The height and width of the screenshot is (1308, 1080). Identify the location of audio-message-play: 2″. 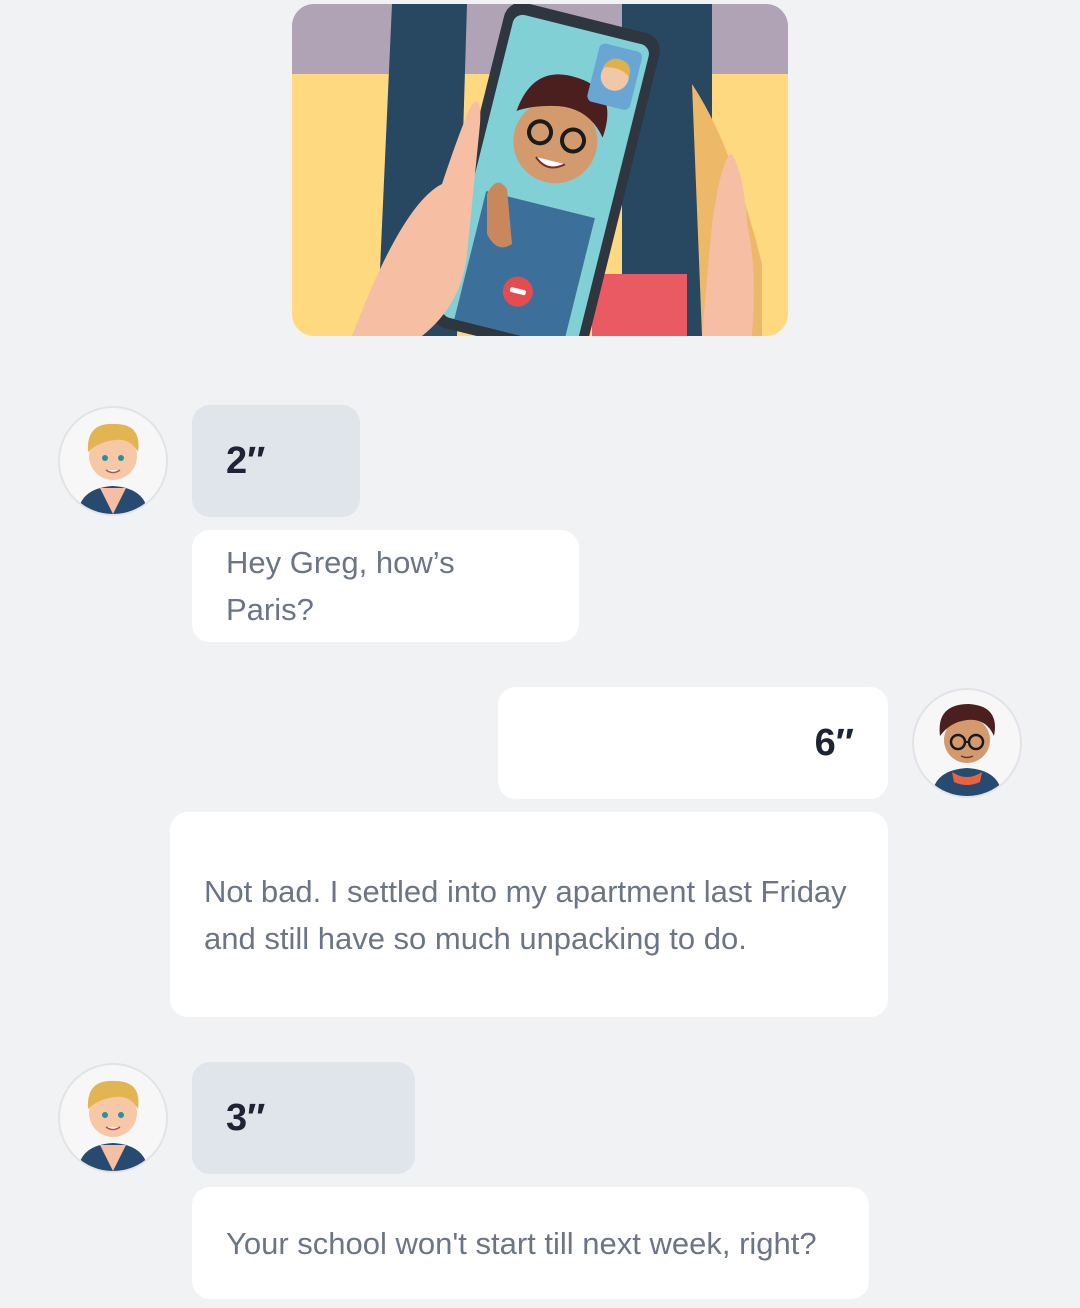
(276, 461).